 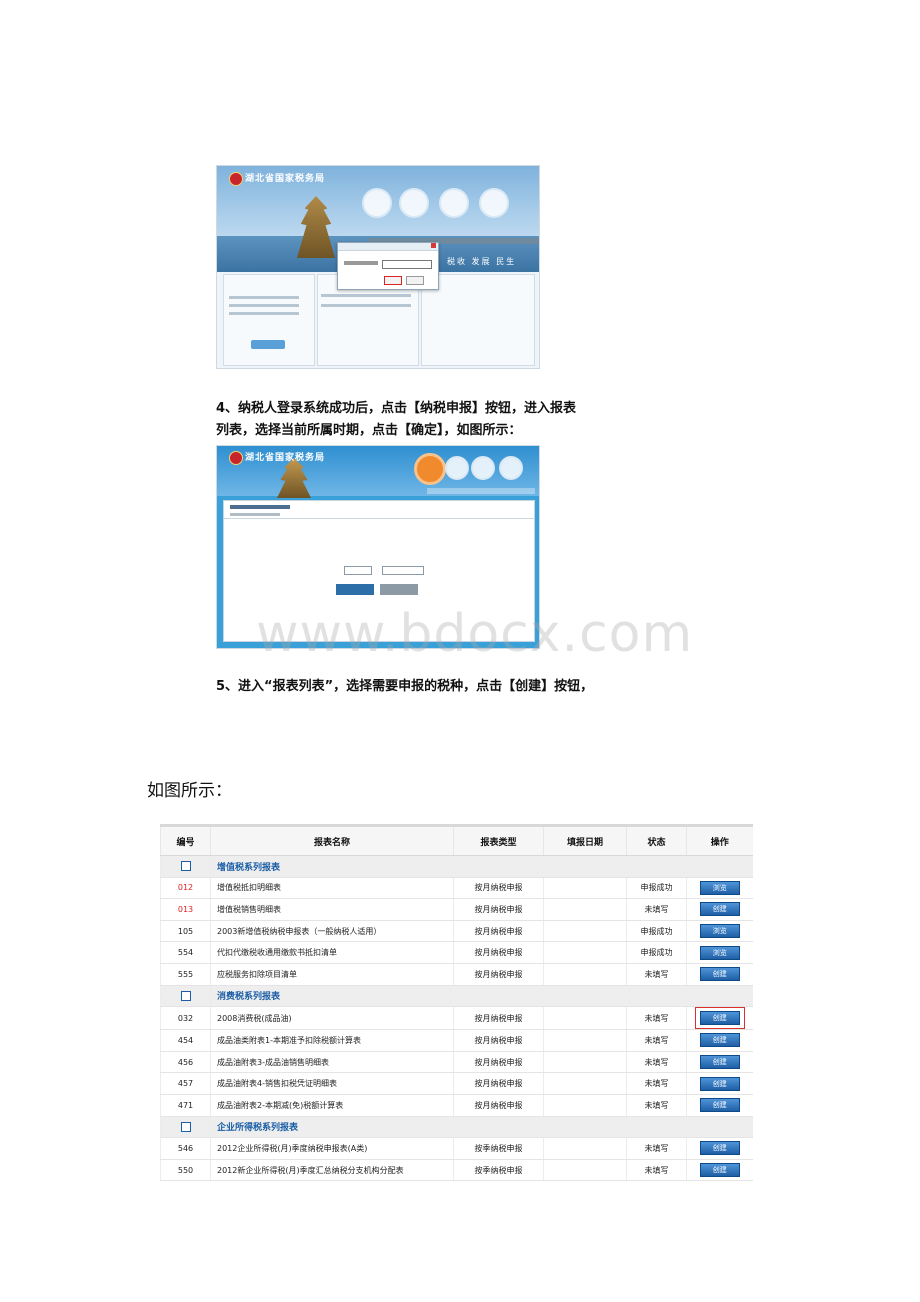 I want to click on table-row: 012 增值税抵扣明细表 按月纳税申报 申报成功 浏览, so click(x=456, y=888).